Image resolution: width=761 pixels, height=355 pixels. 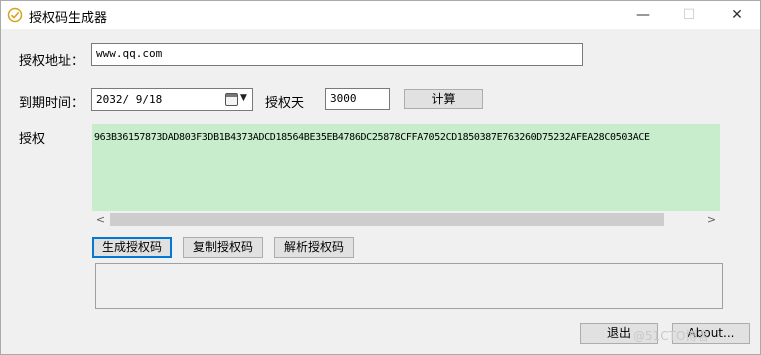 I want to click on check-circle-icon, so click(x=15, y=15).